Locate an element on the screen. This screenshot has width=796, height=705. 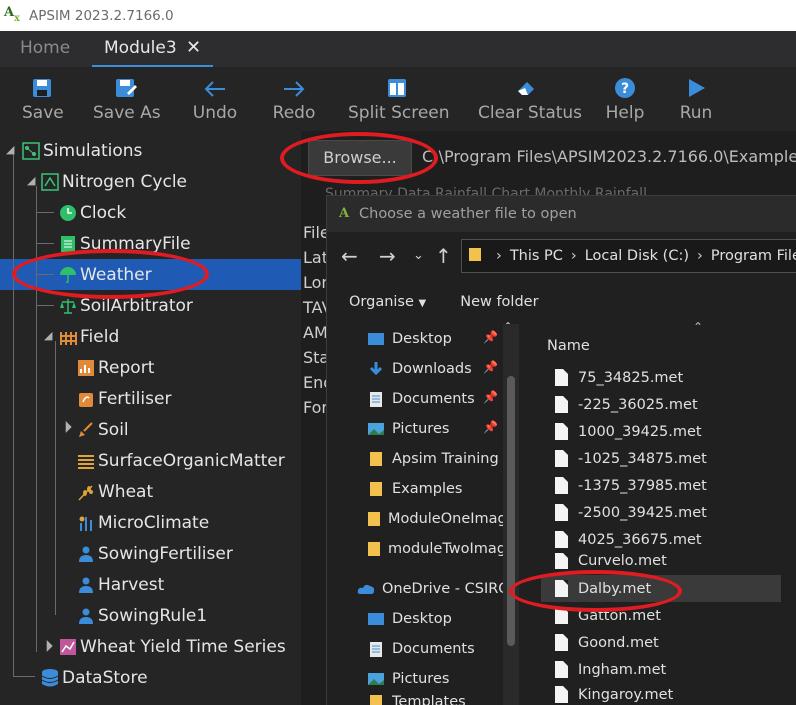
desktop-icon is located at coordinates (376, 339).